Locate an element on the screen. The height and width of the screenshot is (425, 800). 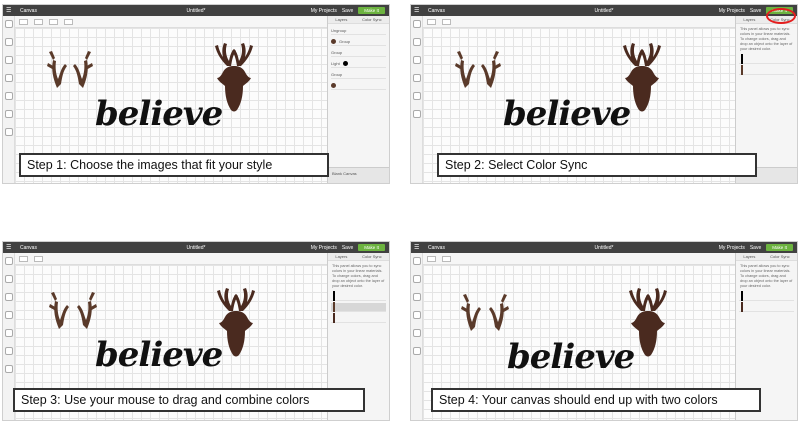
layers-footer: Blank Canvas is located at coordinates (358, 175).